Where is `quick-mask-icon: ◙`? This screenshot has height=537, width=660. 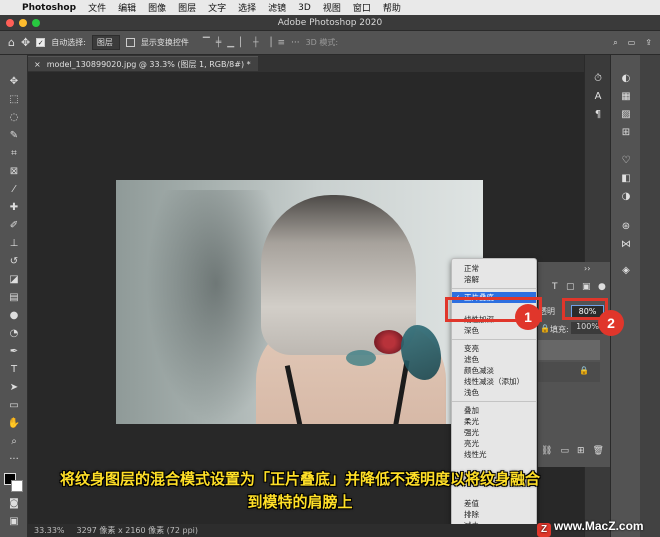 quick-mask-icon: ◙ is located at coordinates (14, 504).